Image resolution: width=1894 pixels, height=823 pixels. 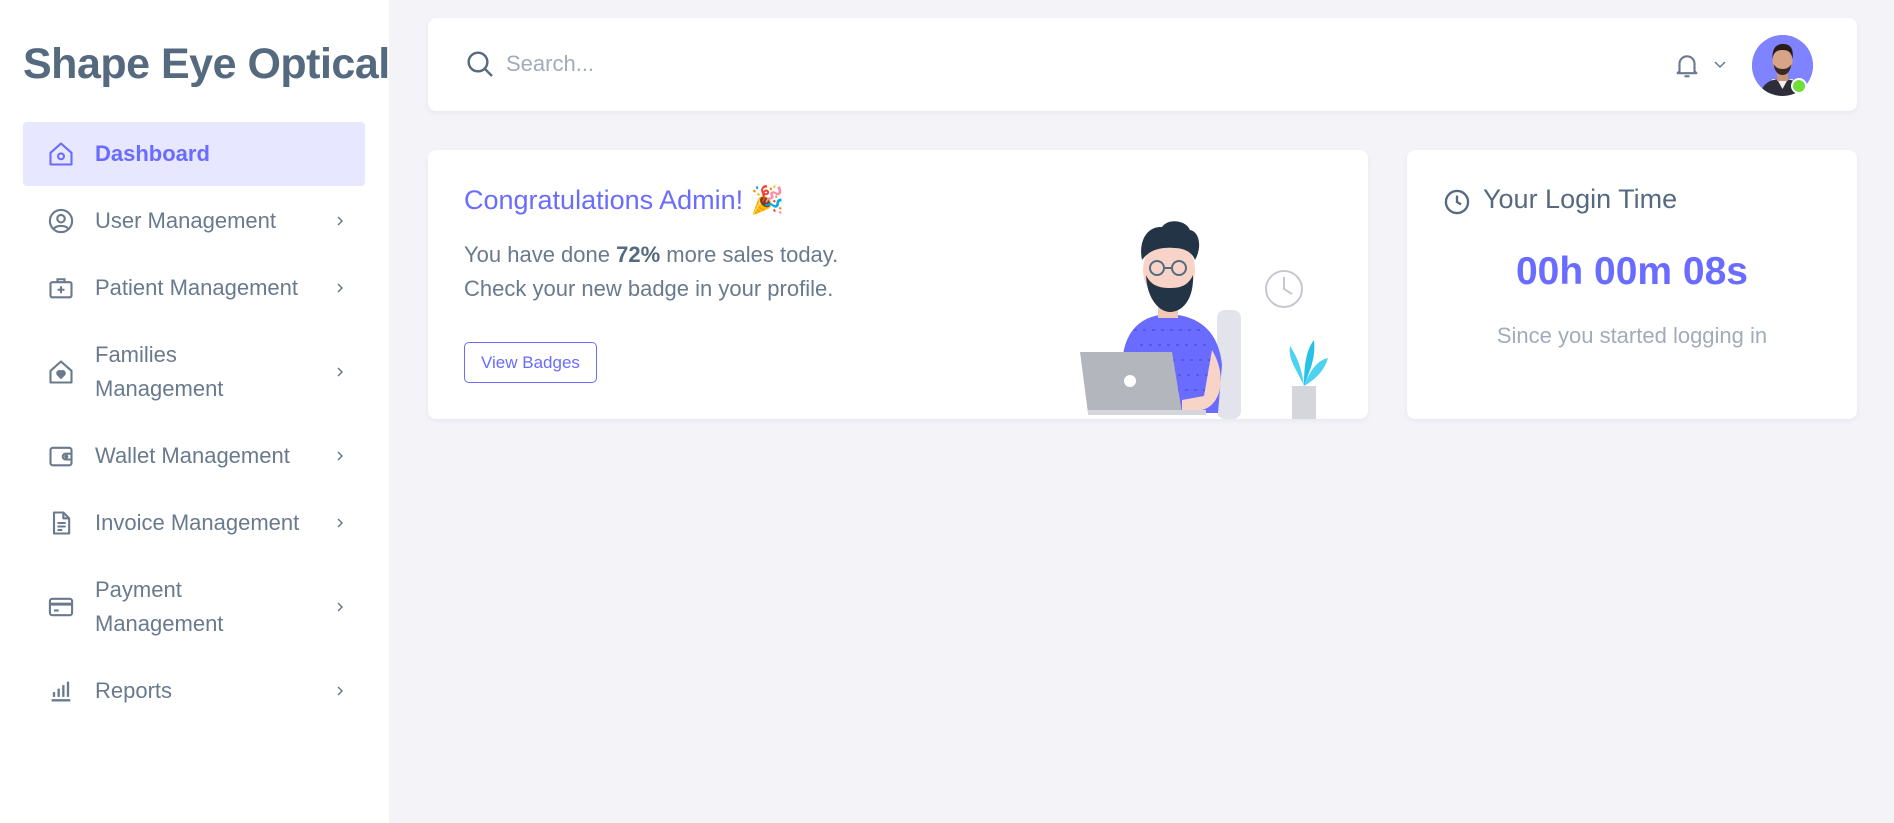 I want to click on sidebar-item-label: Dashboard, so click(x=152, y=153).